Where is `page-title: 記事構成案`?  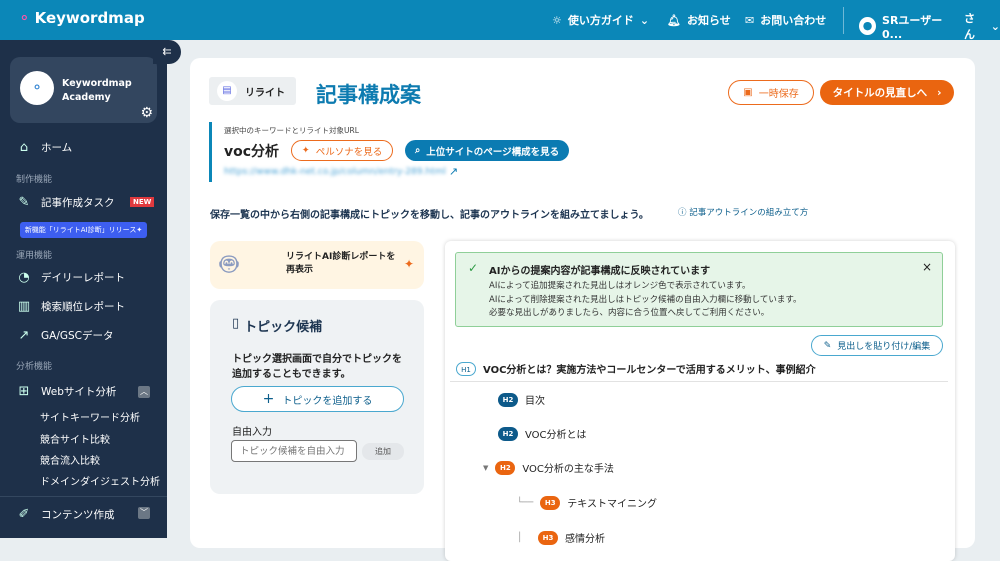 page-title: 記事構成案 is located at coordinates (368, 95).